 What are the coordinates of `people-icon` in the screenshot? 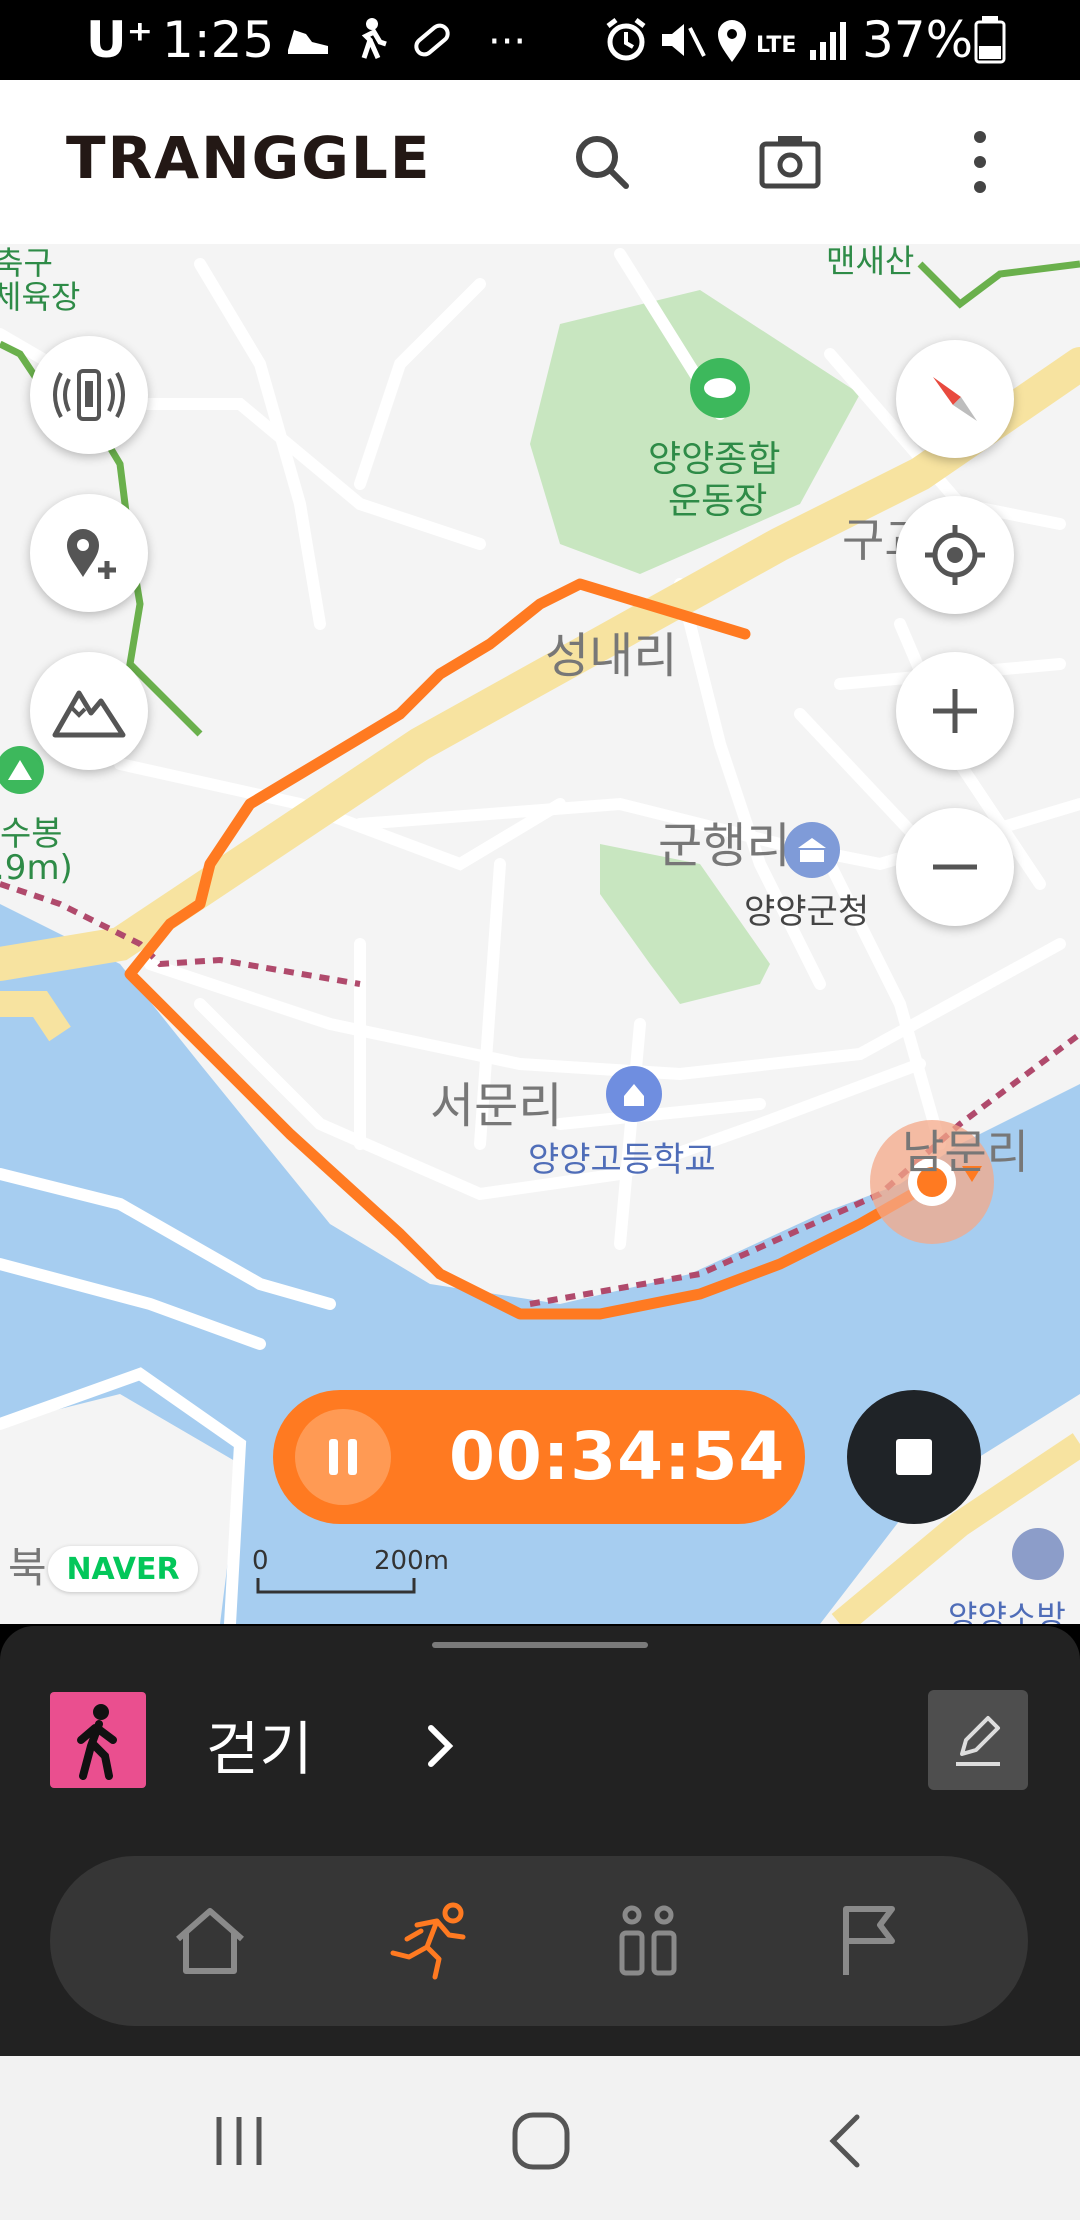 It's located at (648, 1940).